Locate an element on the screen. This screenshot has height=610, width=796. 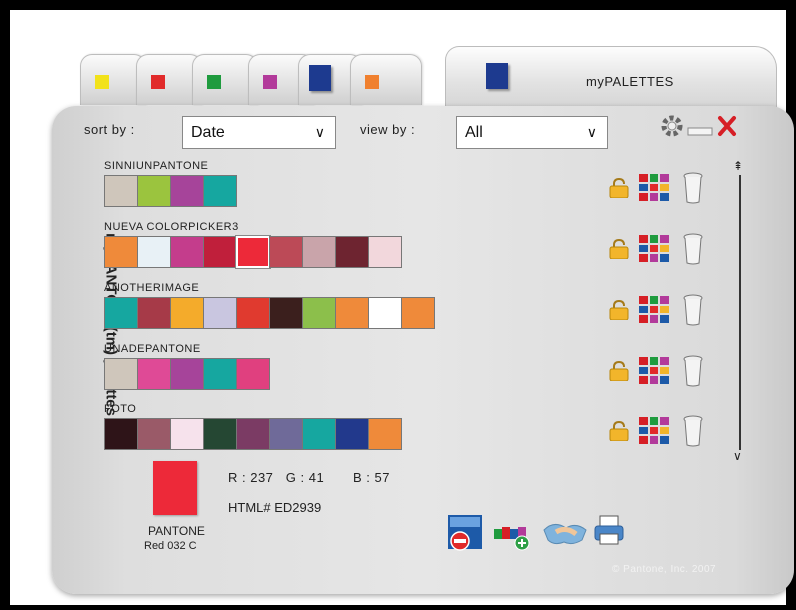
delete-palette-icon is located at coordinates (468, 533).